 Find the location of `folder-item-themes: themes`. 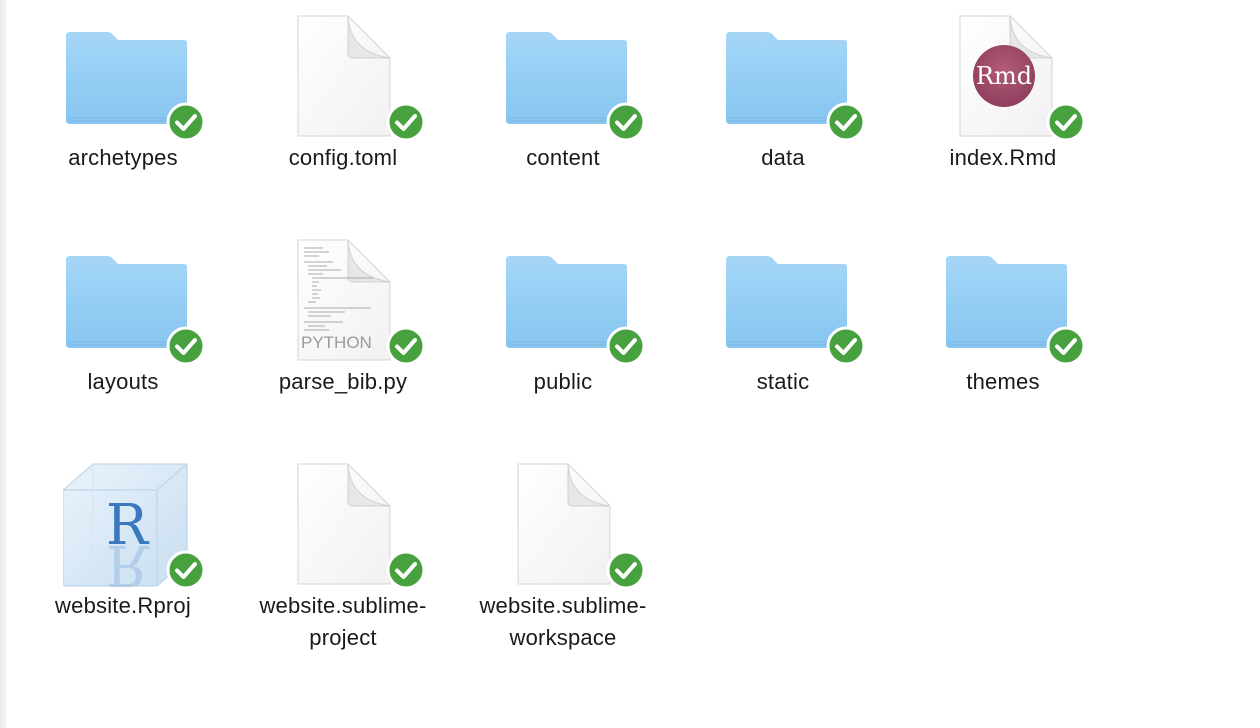

folder-item-themes: themes is located at coordinates (1003, 331).